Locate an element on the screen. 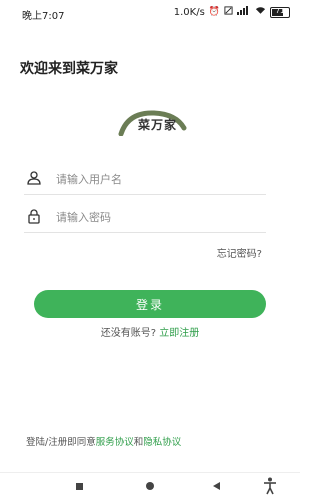  status-time: 晚上7:07 is located at coordinates (43, 16).